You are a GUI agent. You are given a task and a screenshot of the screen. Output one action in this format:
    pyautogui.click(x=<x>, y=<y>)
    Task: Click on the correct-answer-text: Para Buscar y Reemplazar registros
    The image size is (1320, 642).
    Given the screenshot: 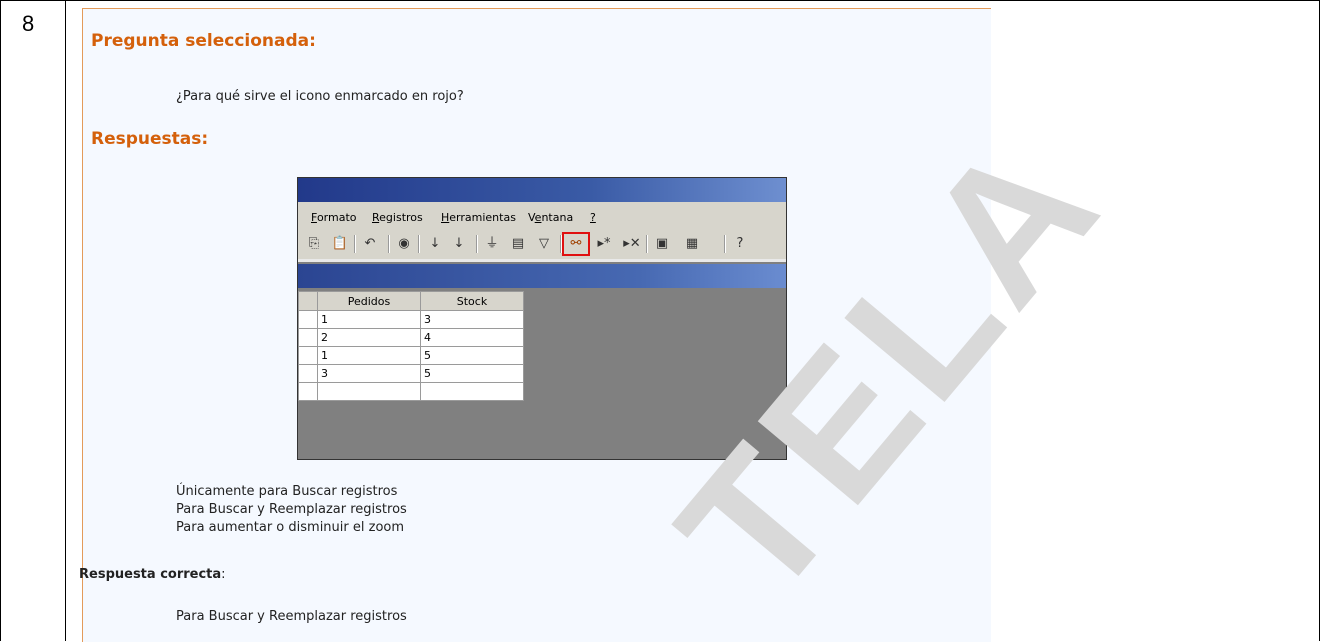 What is the action you would take?
    pyautogui.click(x=291, y=616)
    